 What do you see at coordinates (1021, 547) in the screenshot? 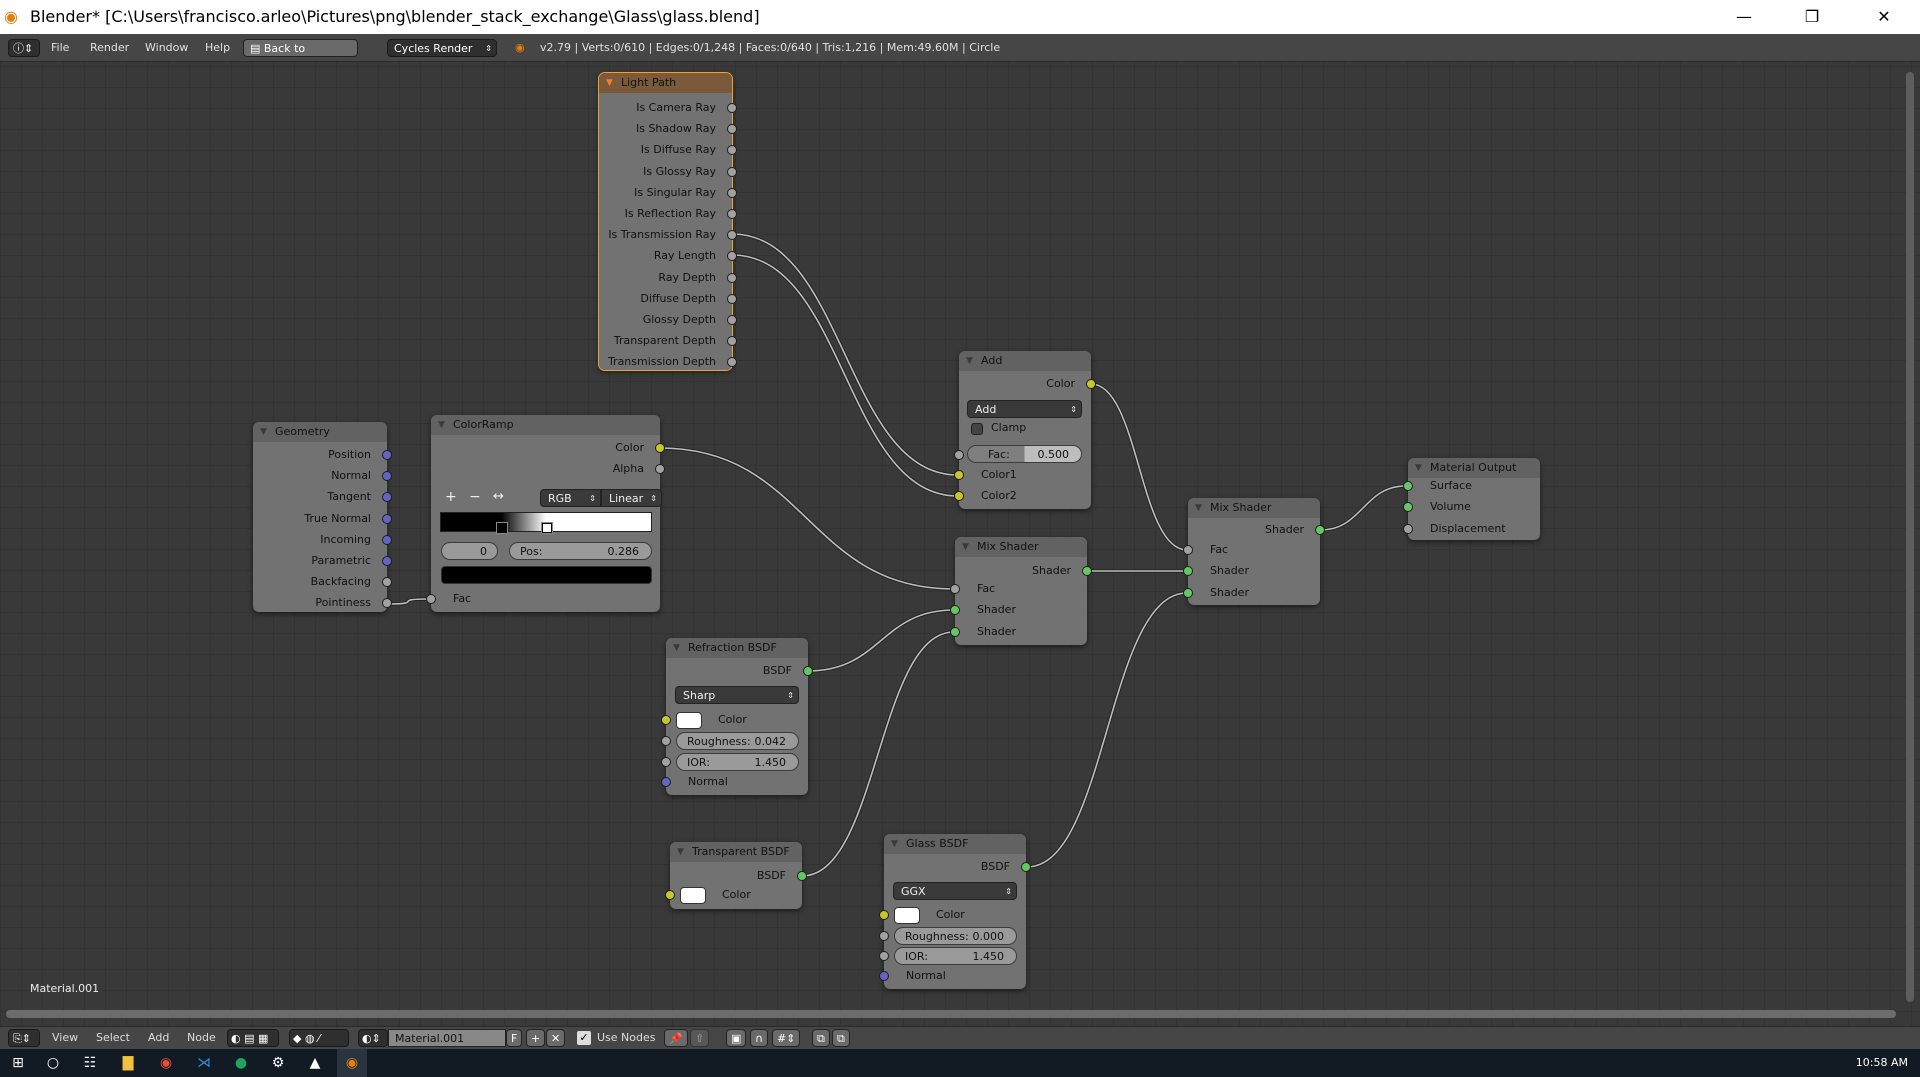
I see `node-header: ▼ Mix Shader` at bounding box center [1021, 547].